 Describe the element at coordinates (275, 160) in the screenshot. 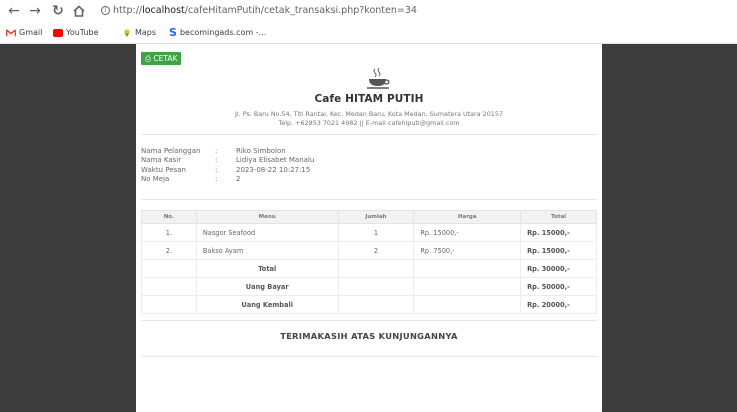

I see `info-value: Lidiya Elisabet Manalu` at that location.